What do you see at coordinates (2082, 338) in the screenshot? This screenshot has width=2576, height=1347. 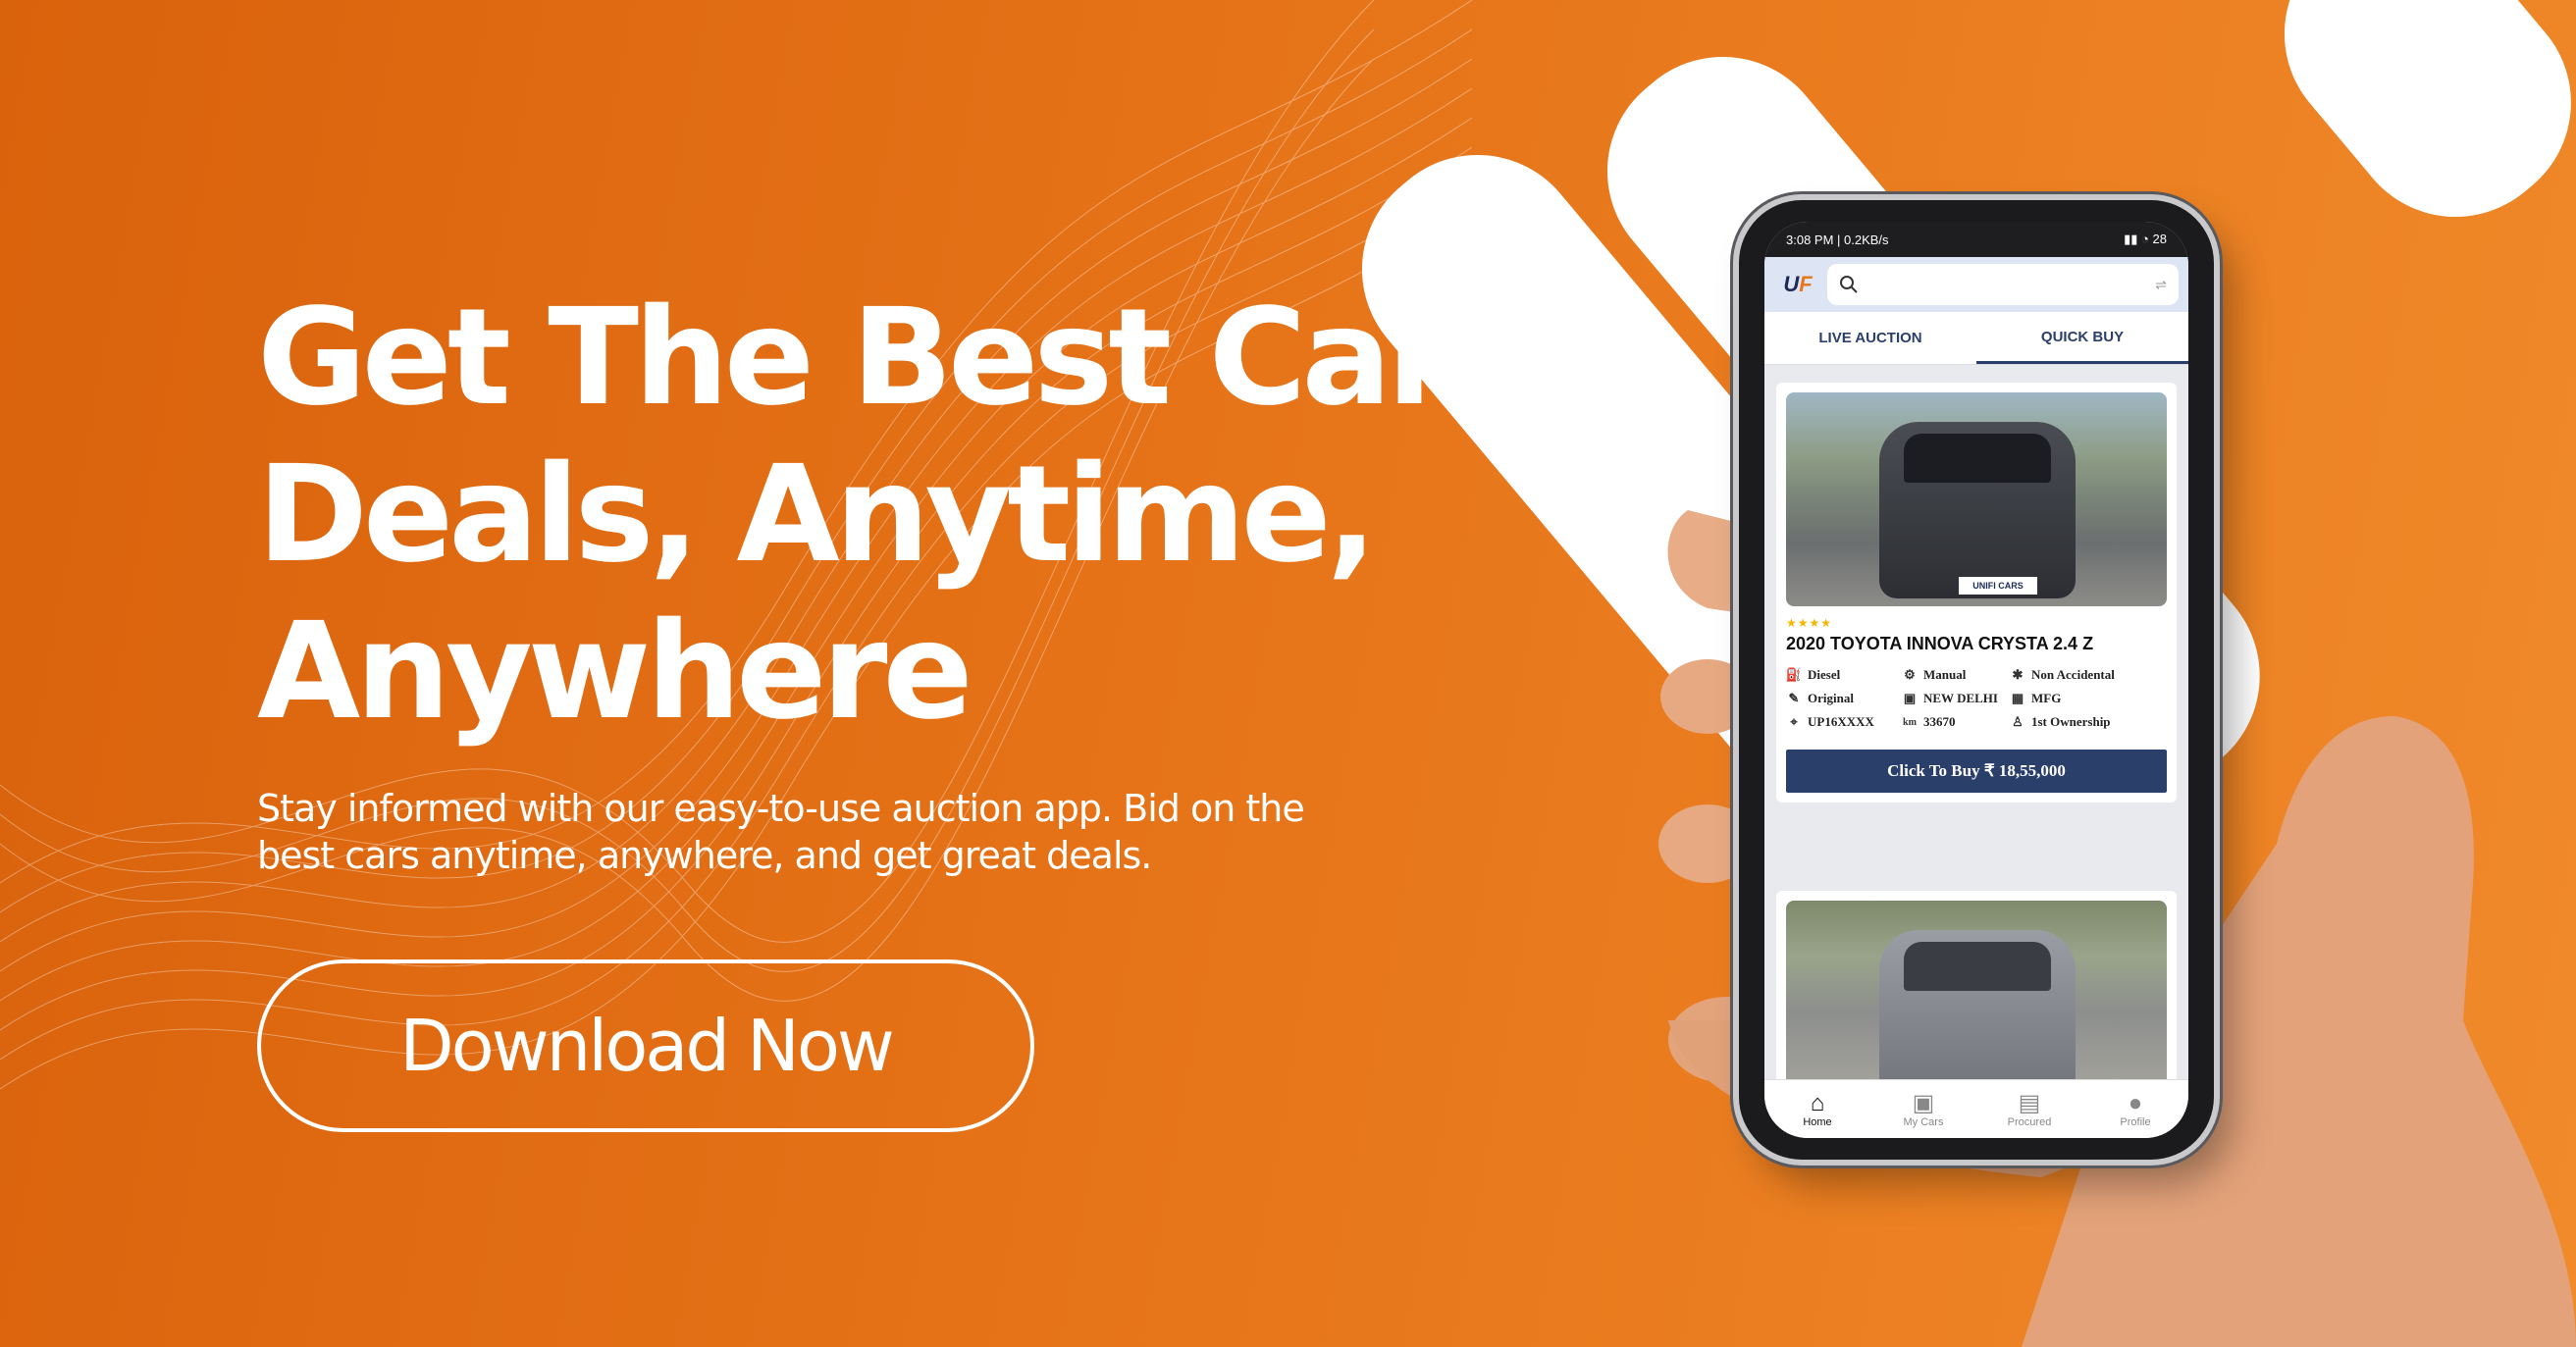 I see `tab-quick-buy: QUICK BUY` at bounding box center [2082, 338].